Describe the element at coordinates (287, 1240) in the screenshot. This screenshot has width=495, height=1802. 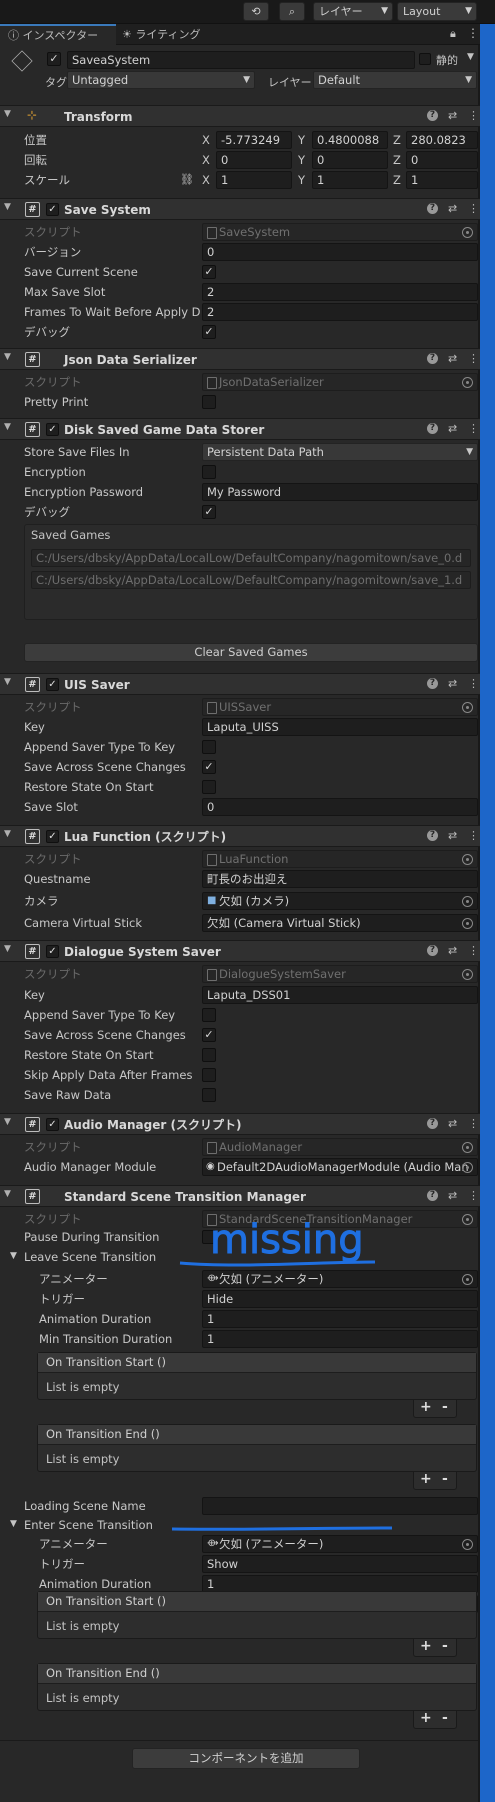
I see `missing-annotation-text: missing` at that location.